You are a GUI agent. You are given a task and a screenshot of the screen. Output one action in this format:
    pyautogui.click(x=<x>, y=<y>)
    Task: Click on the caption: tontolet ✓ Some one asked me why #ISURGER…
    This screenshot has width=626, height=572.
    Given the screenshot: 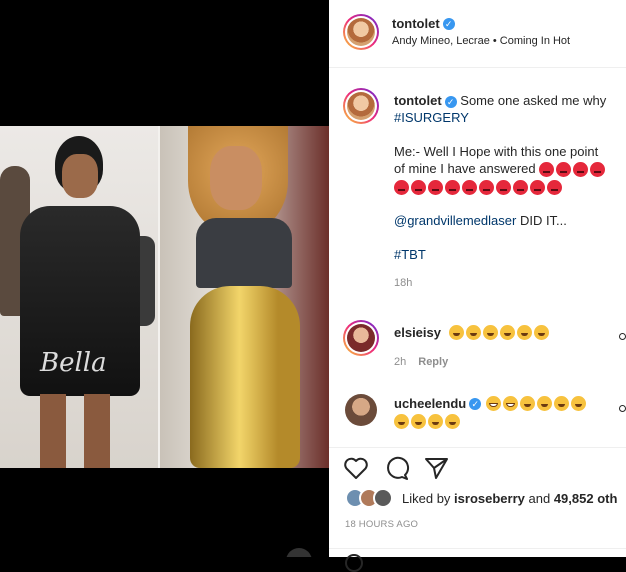 What is the action you would take?
    pyautogui.click(x=510, y=192)
    